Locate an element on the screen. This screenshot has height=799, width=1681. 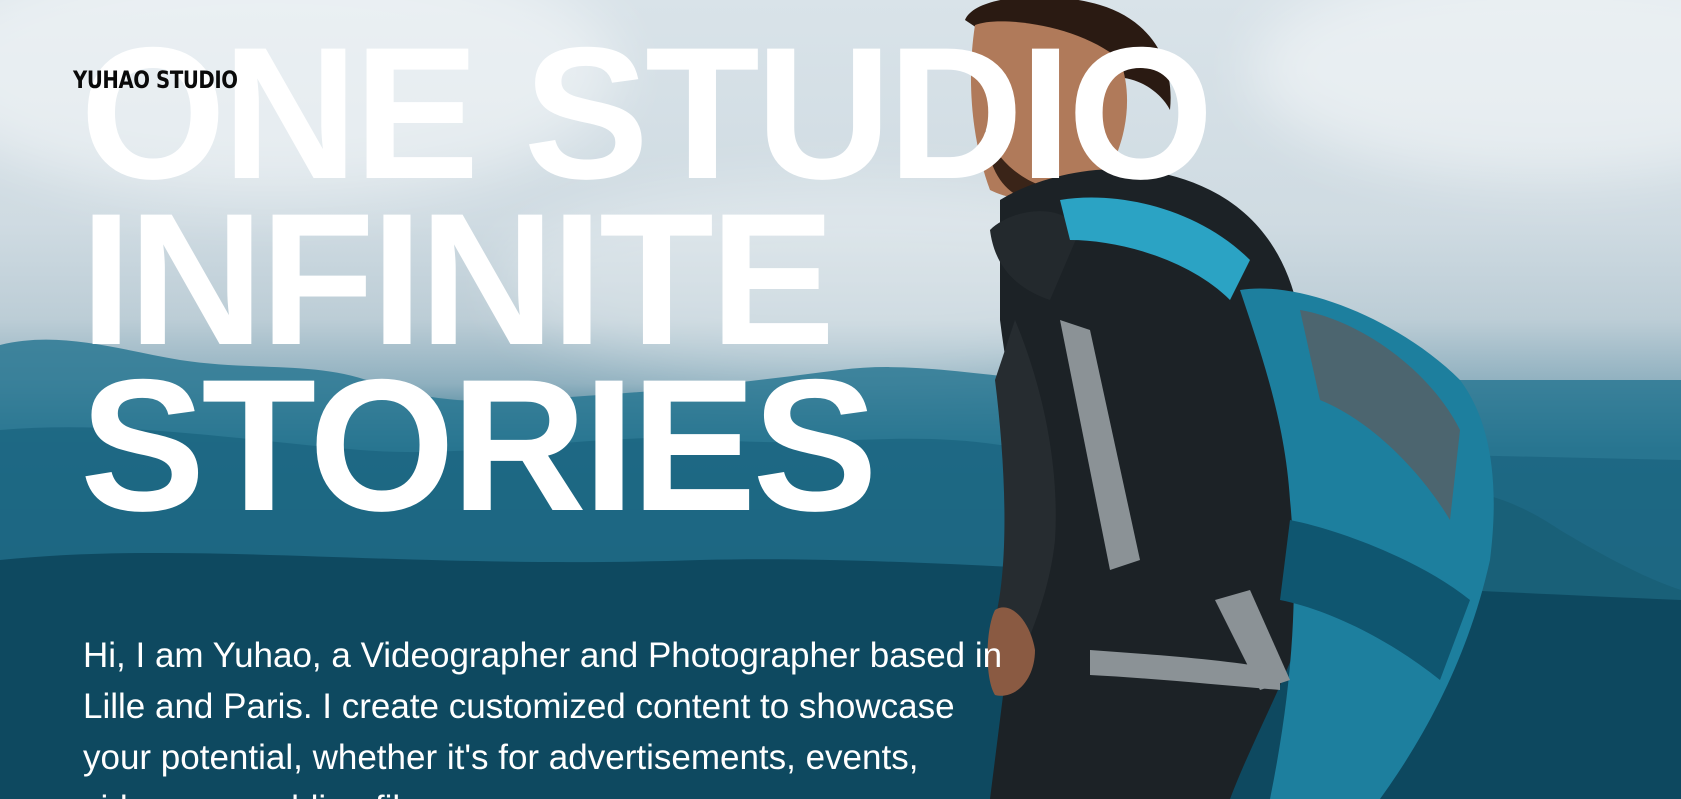
headline-line: STORIES is located at coordinates (479, 445).